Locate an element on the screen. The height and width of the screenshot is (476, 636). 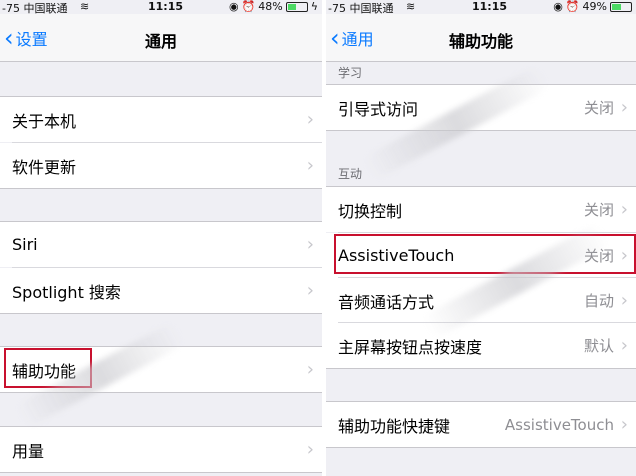
row-label: 切换控制 is located at coordinates (370, 211).